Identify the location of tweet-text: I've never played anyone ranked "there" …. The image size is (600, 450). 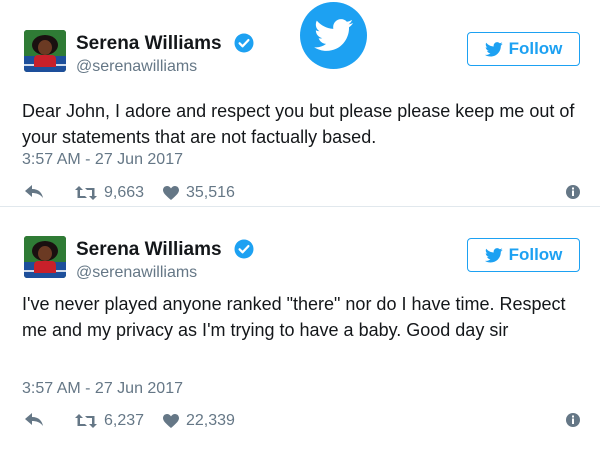
(294, 317).